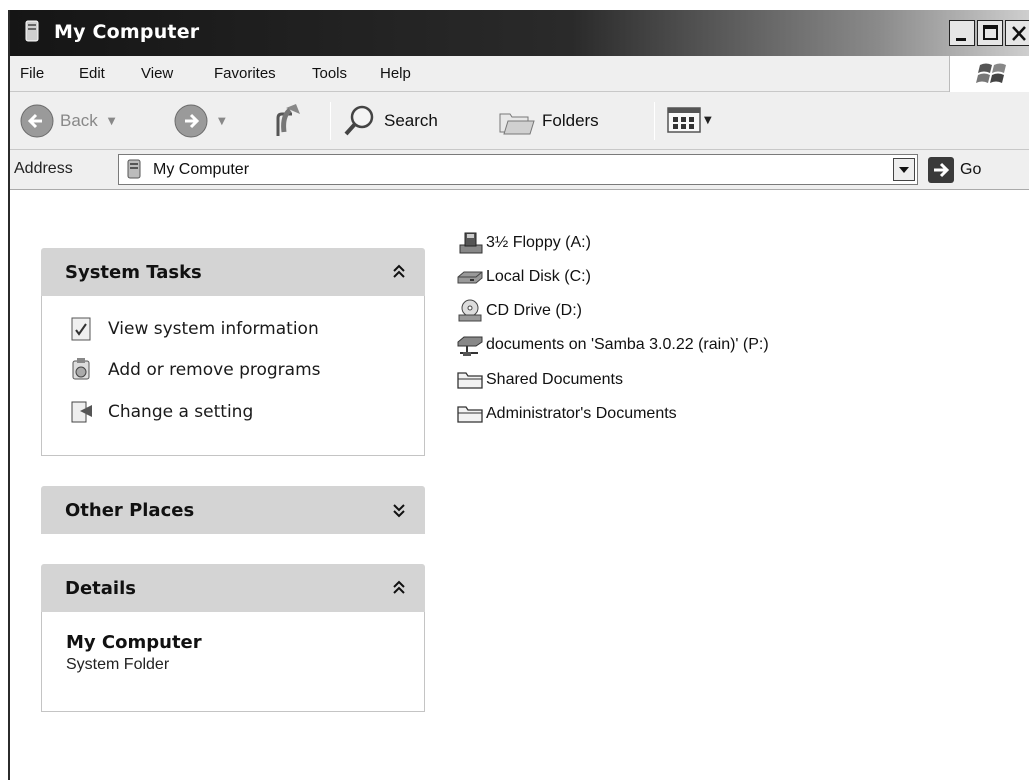 The image size is (1029, 780). What do you see at coordinates (523, 277) in the screenshot?
I see `drive-local-disk-c: Local Disk (C:)` at bounding box center [523, 277].